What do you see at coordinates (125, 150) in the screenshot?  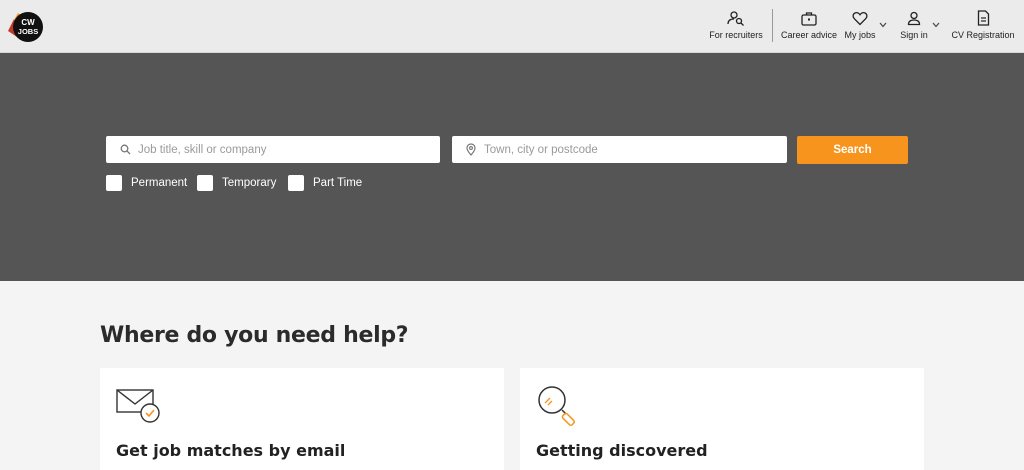 I see `search-icon` at bounding box center [125, 150].